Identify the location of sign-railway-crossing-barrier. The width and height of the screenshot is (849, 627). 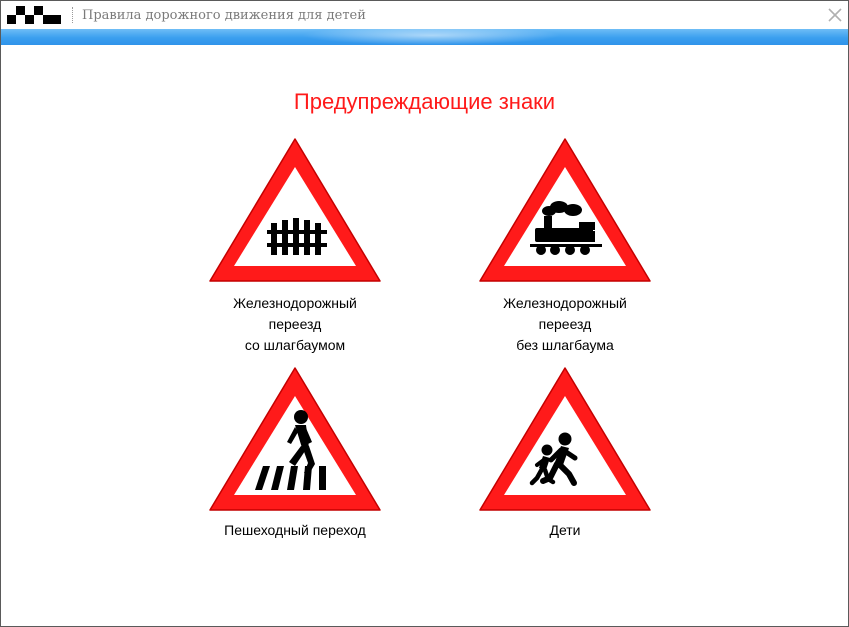
(295, 210).